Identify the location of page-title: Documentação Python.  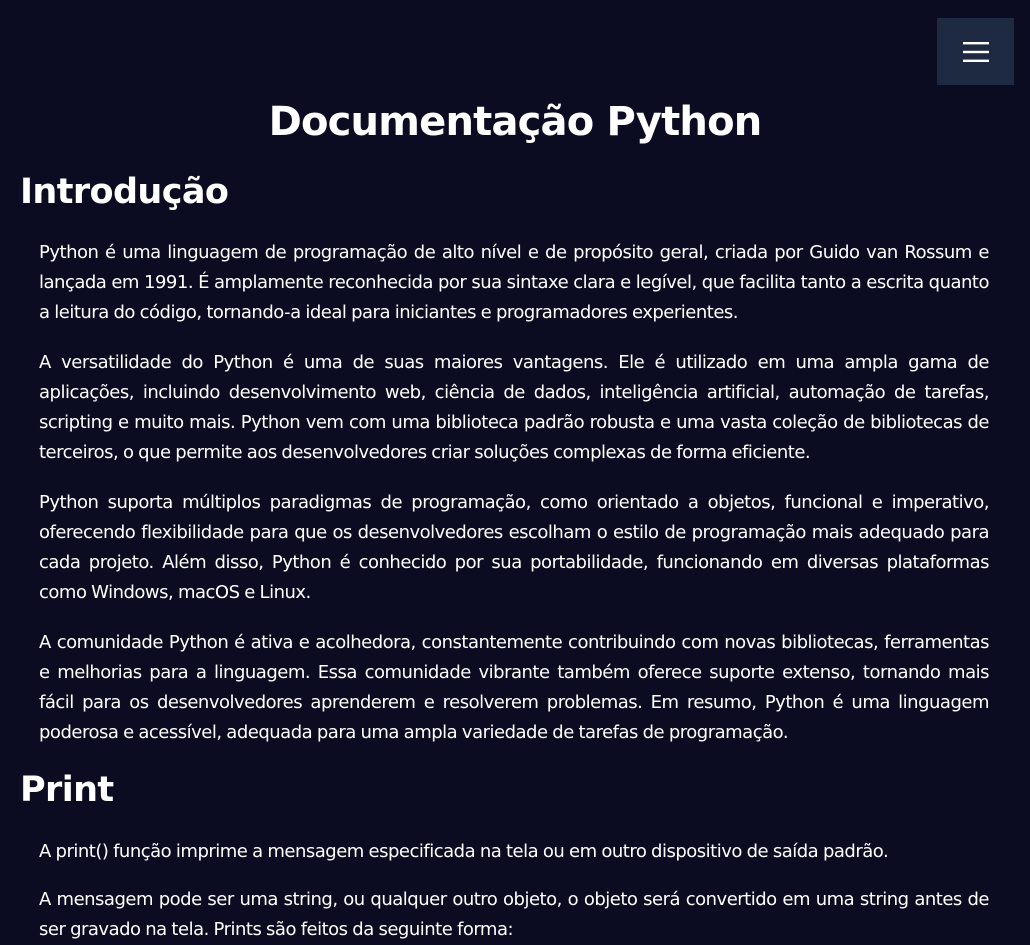
(515, 122).